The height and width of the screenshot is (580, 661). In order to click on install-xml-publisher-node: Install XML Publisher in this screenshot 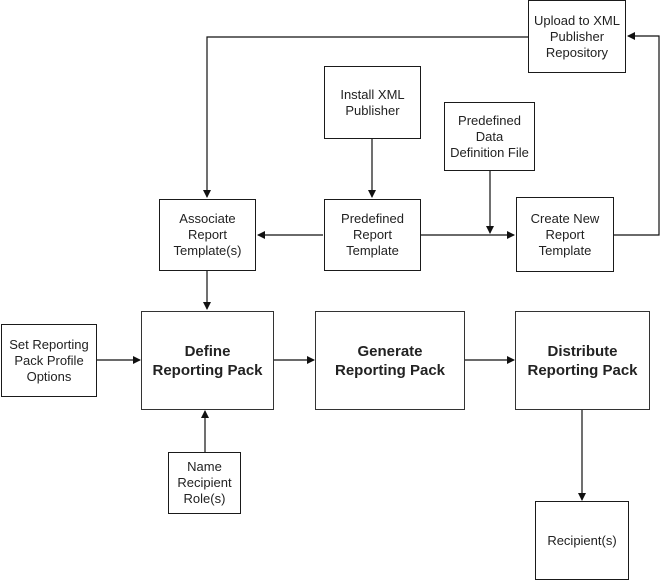, I will do `click(372, 102)`.